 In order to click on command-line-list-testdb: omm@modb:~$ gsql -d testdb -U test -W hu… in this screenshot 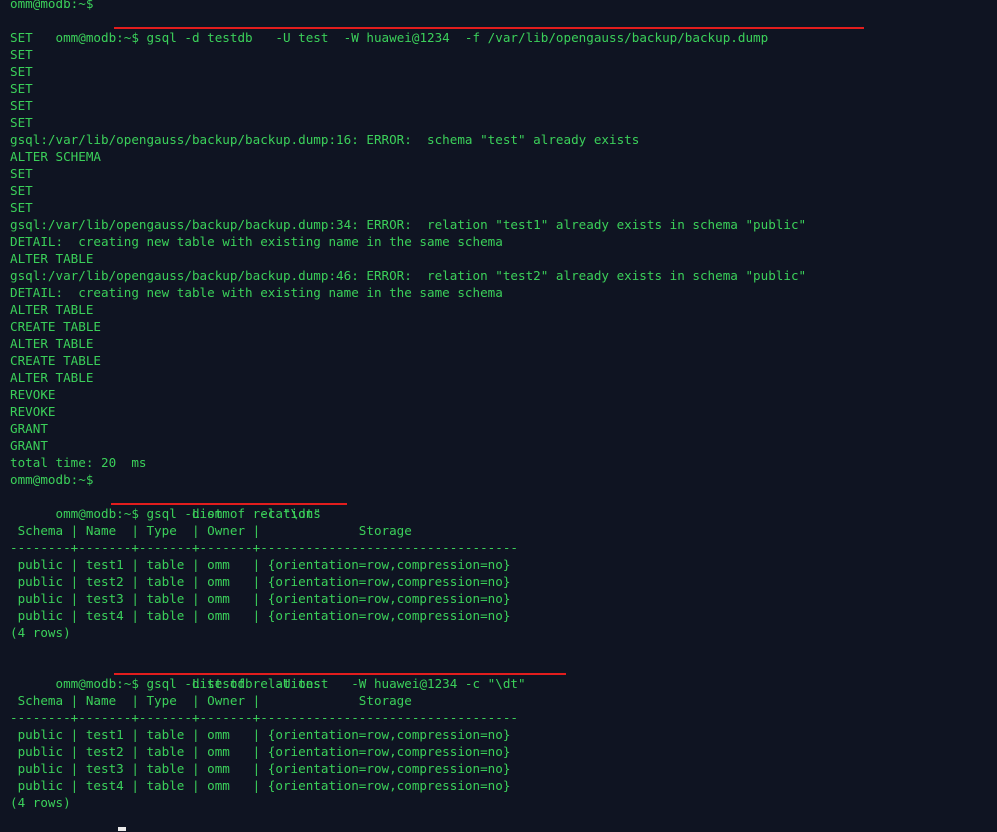, I will do `click(503, 674)`.